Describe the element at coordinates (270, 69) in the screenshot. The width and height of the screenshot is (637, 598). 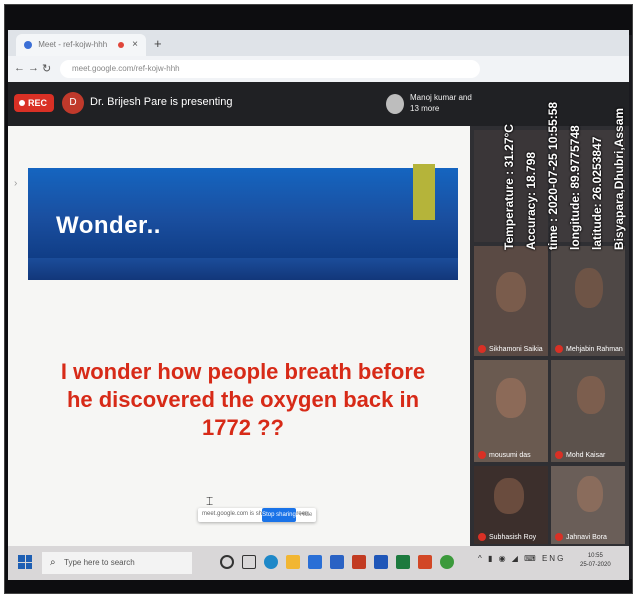
I see `url-input: meet.google.com/ref-kojw-hhh` at that location.